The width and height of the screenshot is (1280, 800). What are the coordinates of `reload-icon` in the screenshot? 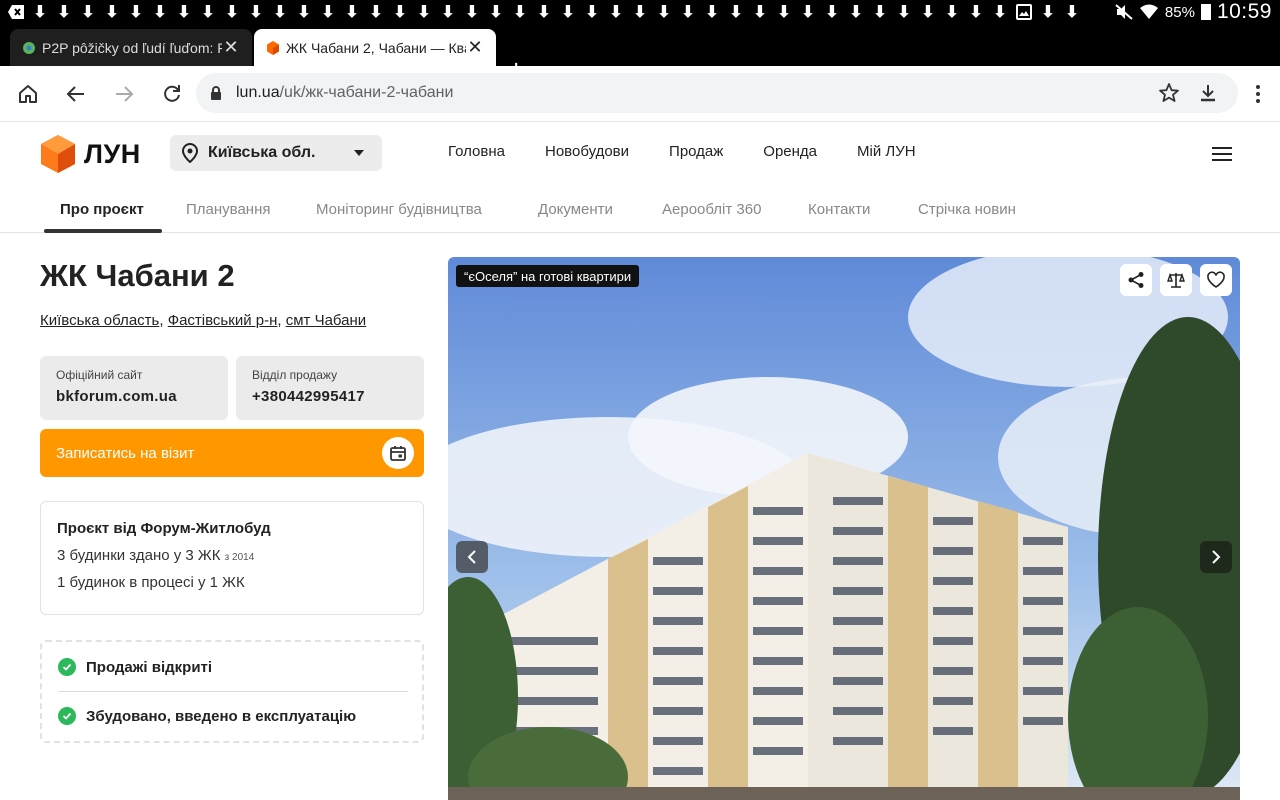 It's located at (172, 93).